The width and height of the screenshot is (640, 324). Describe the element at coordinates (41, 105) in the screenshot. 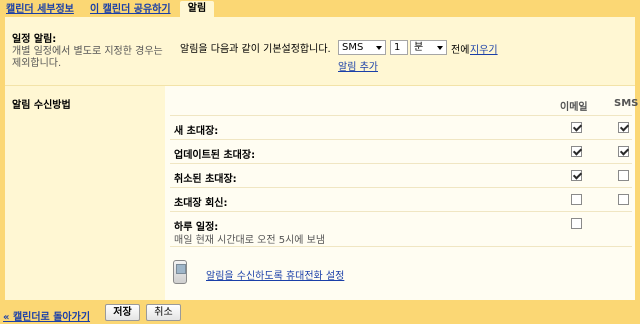

I see `delivery-methods-title: 알림 수신방법` at that location.